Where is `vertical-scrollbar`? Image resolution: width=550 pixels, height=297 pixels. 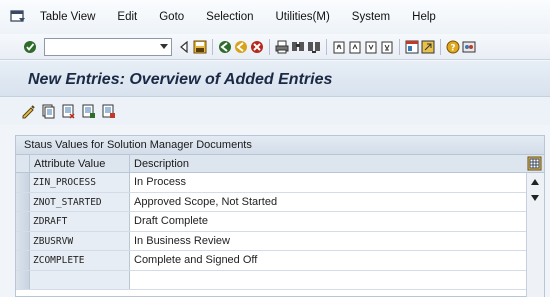
vertical-scrollbar is located at coordinates (535, 235).